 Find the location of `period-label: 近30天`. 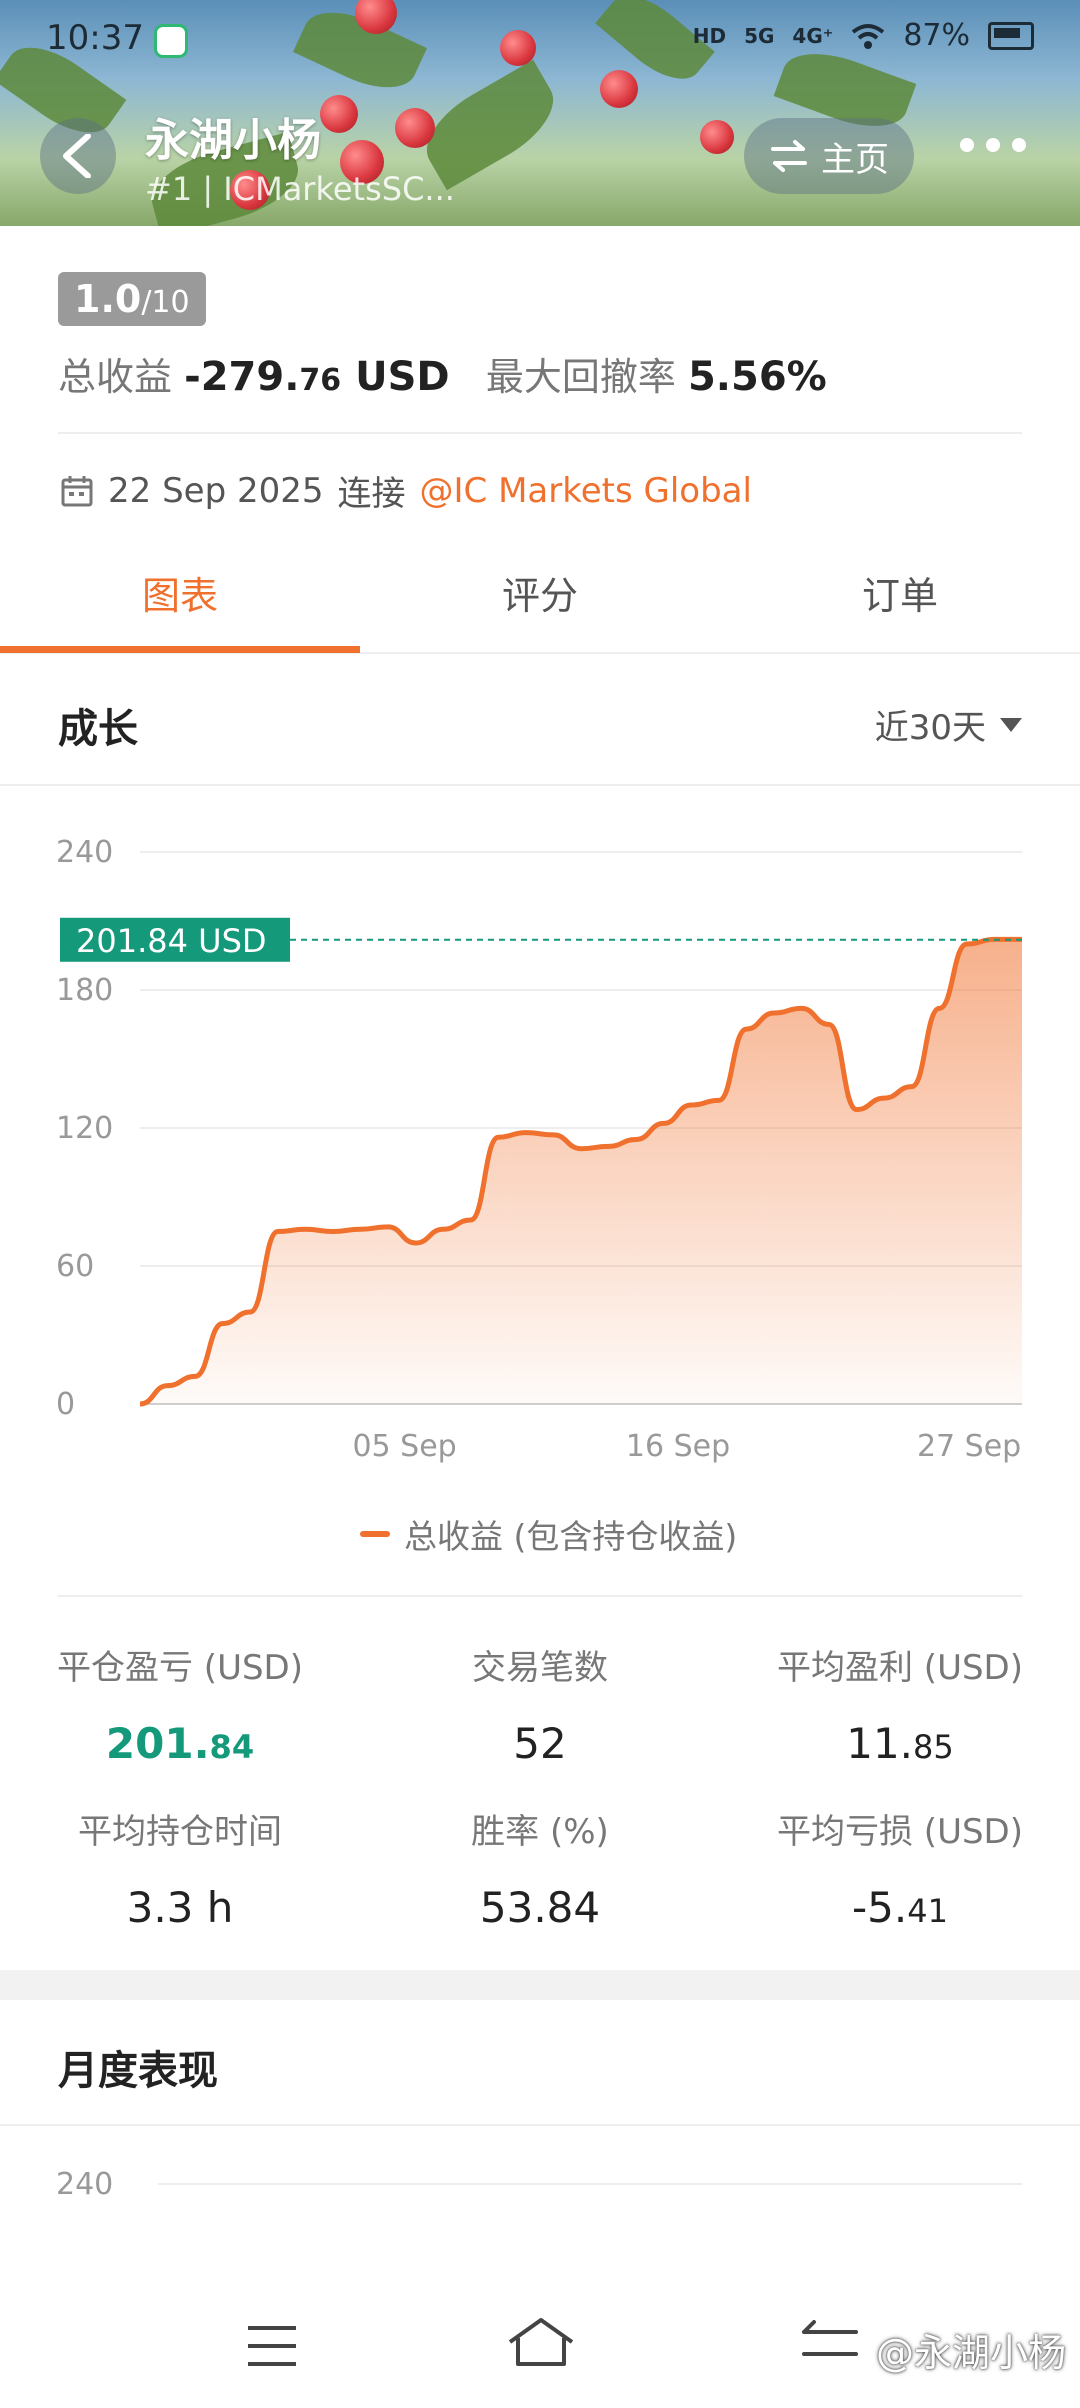

period-label: 近30天 is located at coordinates (930, 728).